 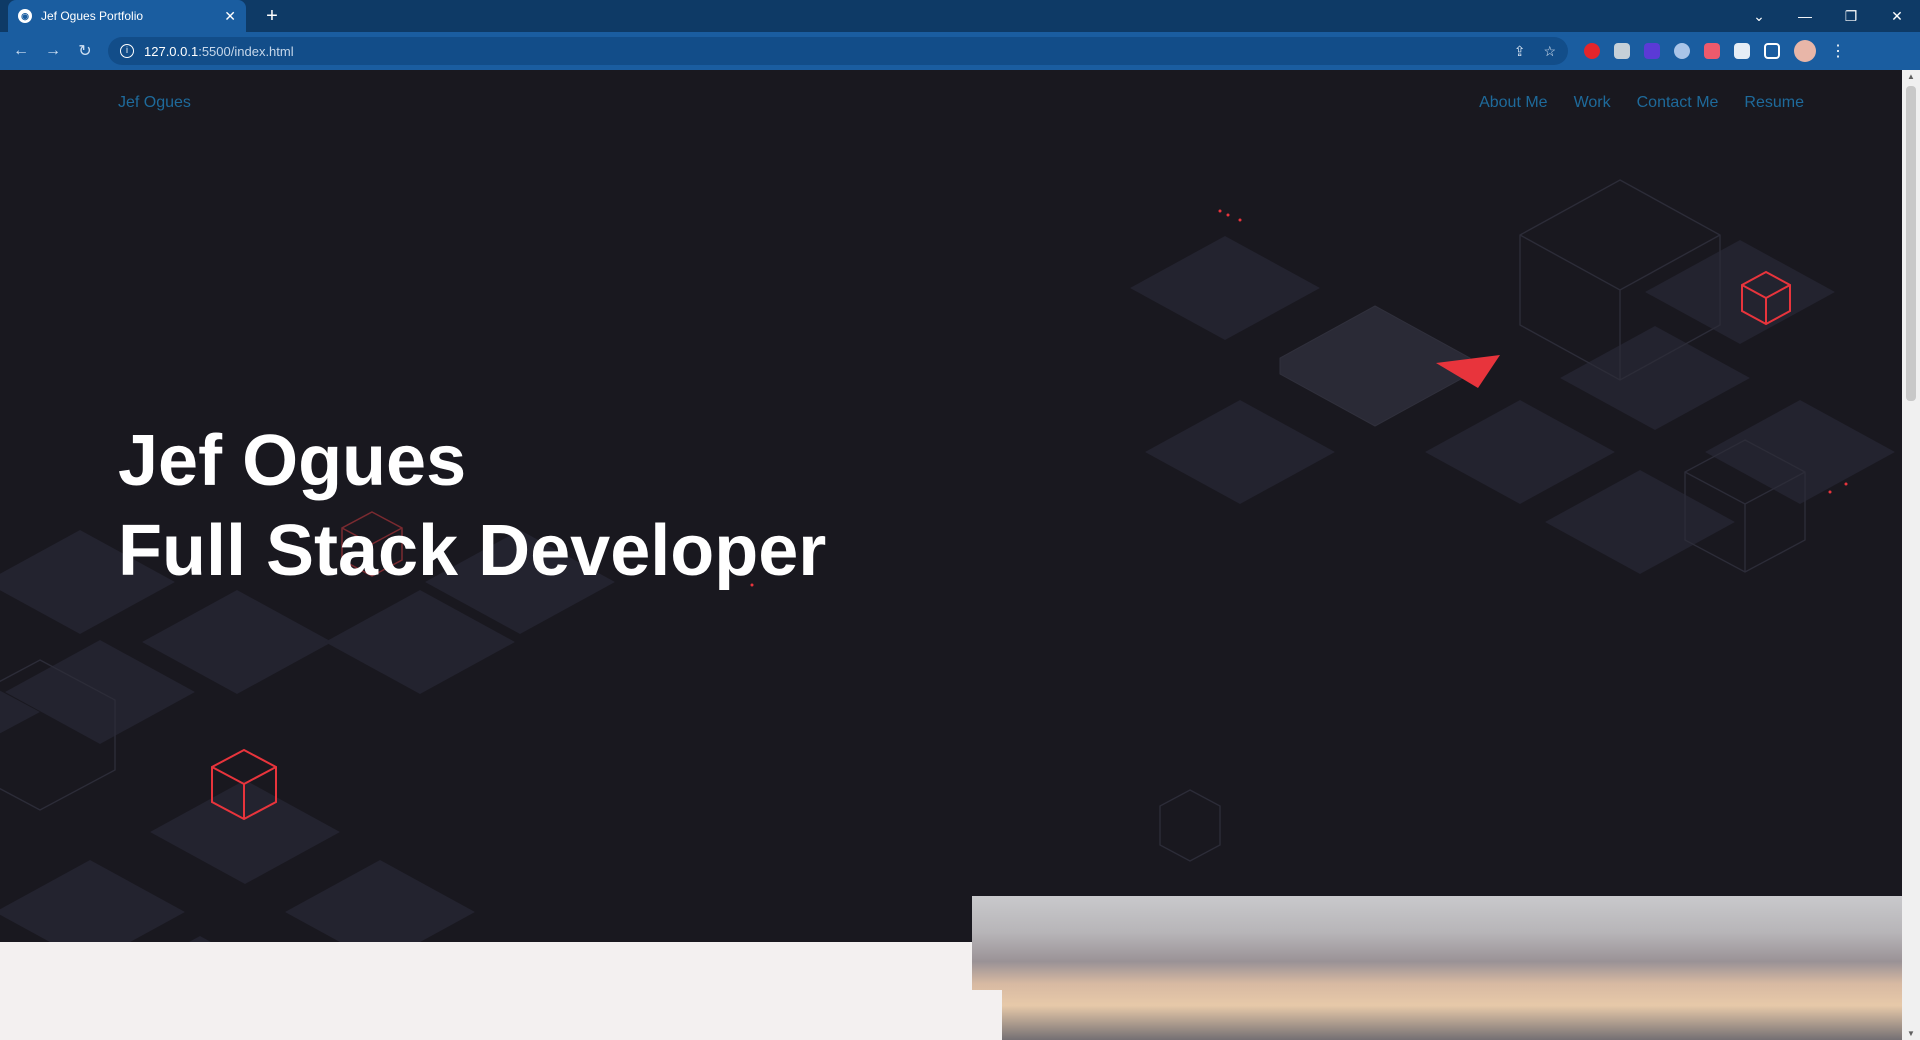 What do you see at coordinates (1622, 51) in the screenshot?
I see `extension-glasses-icon` at bounding box center [1622, 51].